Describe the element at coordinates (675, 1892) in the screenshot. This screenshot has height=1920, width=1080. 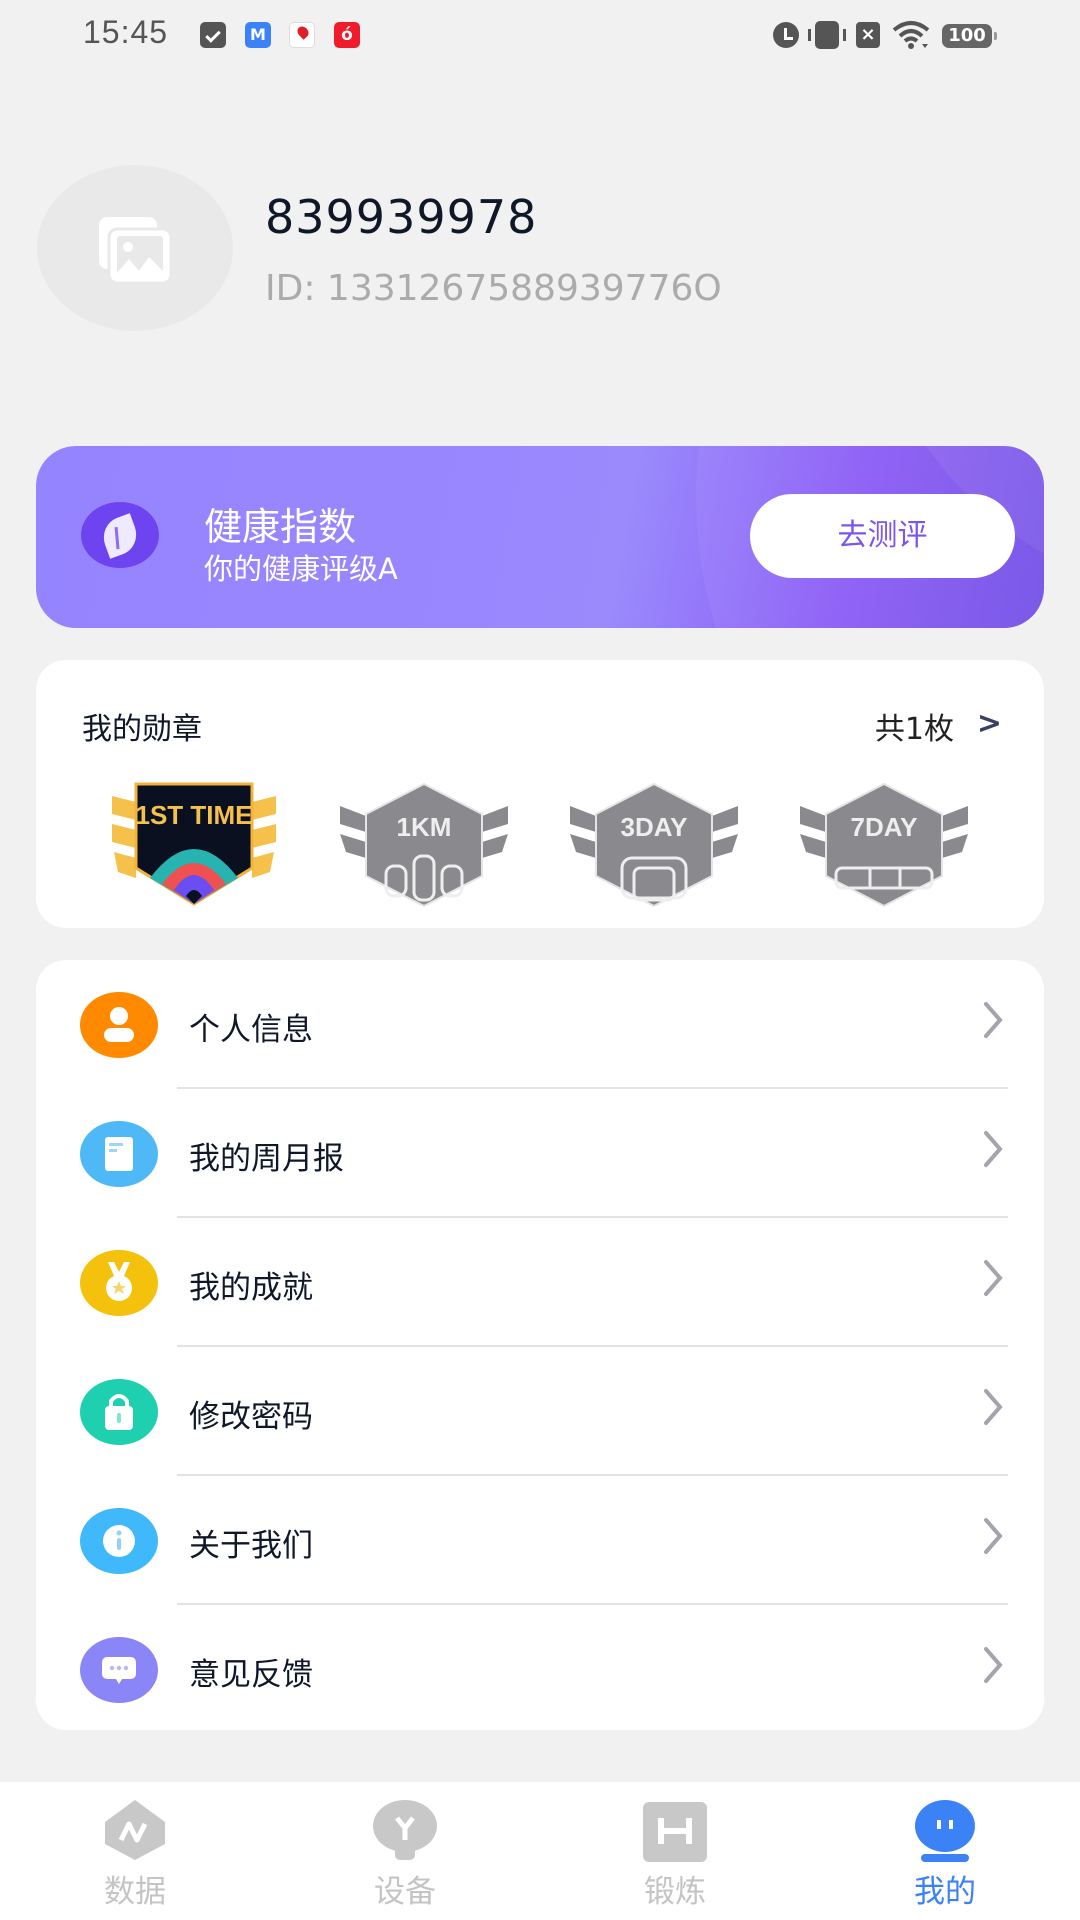
I see `nav-label: 锻炼` at that location.